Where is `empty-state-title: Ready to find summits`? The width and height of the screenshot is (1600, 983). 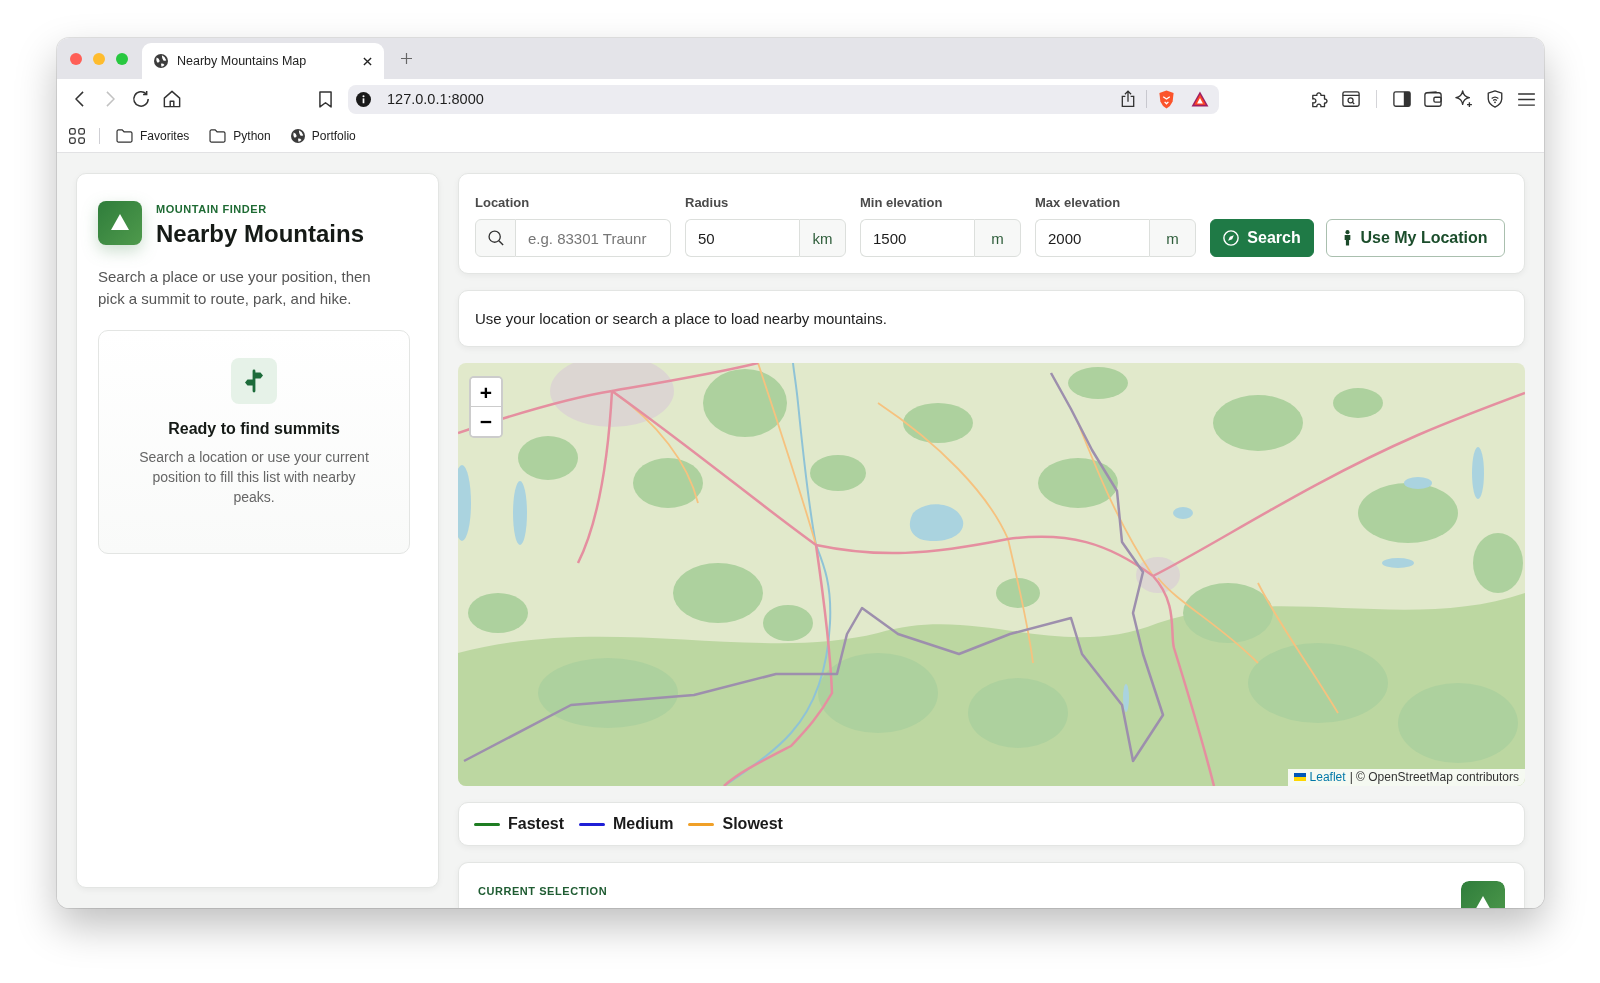 empty-state-title: Ready to find summits is located at coordinates (254, 428).